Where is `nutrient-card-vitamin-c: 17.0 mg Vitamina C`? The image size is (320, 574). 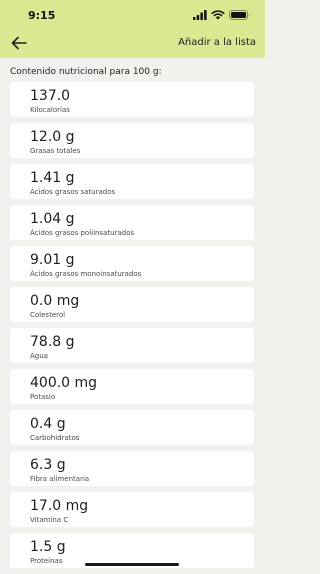 nutrient-card-vitamin-c: 17.0 mg Vitamina C is located at coordinates (132, 509).